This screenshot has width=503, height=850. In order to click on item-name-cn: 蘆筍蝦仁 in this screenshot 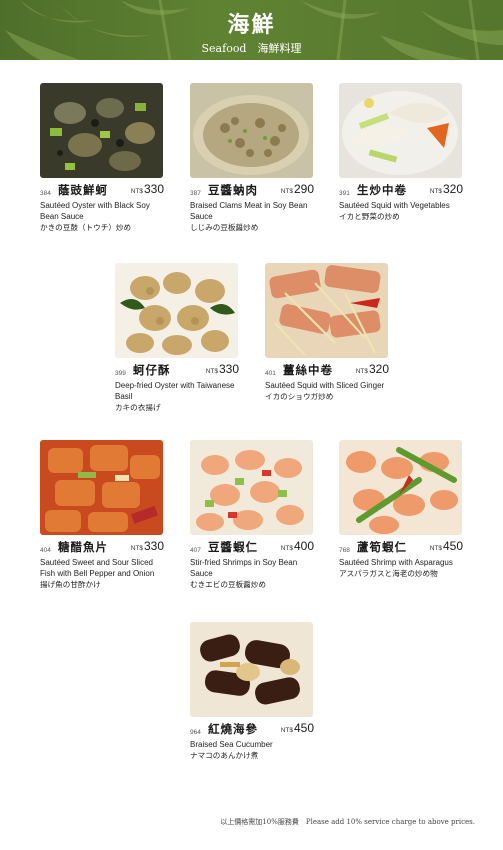, I will do `click(382, 547)`.